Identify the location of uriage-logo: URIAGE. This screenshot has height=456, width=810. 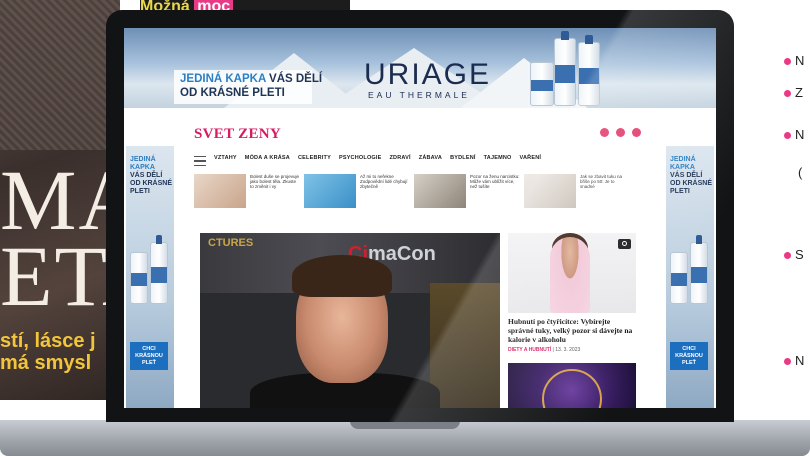
(428, 74).